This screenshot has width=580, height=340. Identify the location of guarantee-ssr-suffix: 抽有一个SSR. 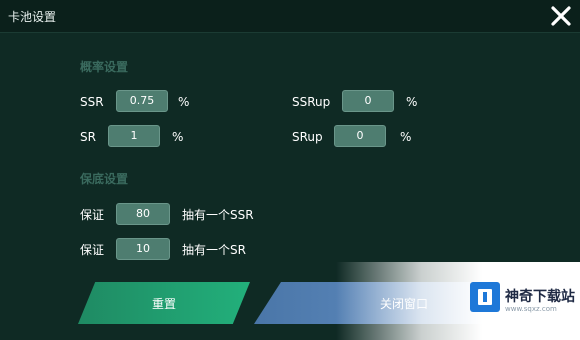
(218, 215).